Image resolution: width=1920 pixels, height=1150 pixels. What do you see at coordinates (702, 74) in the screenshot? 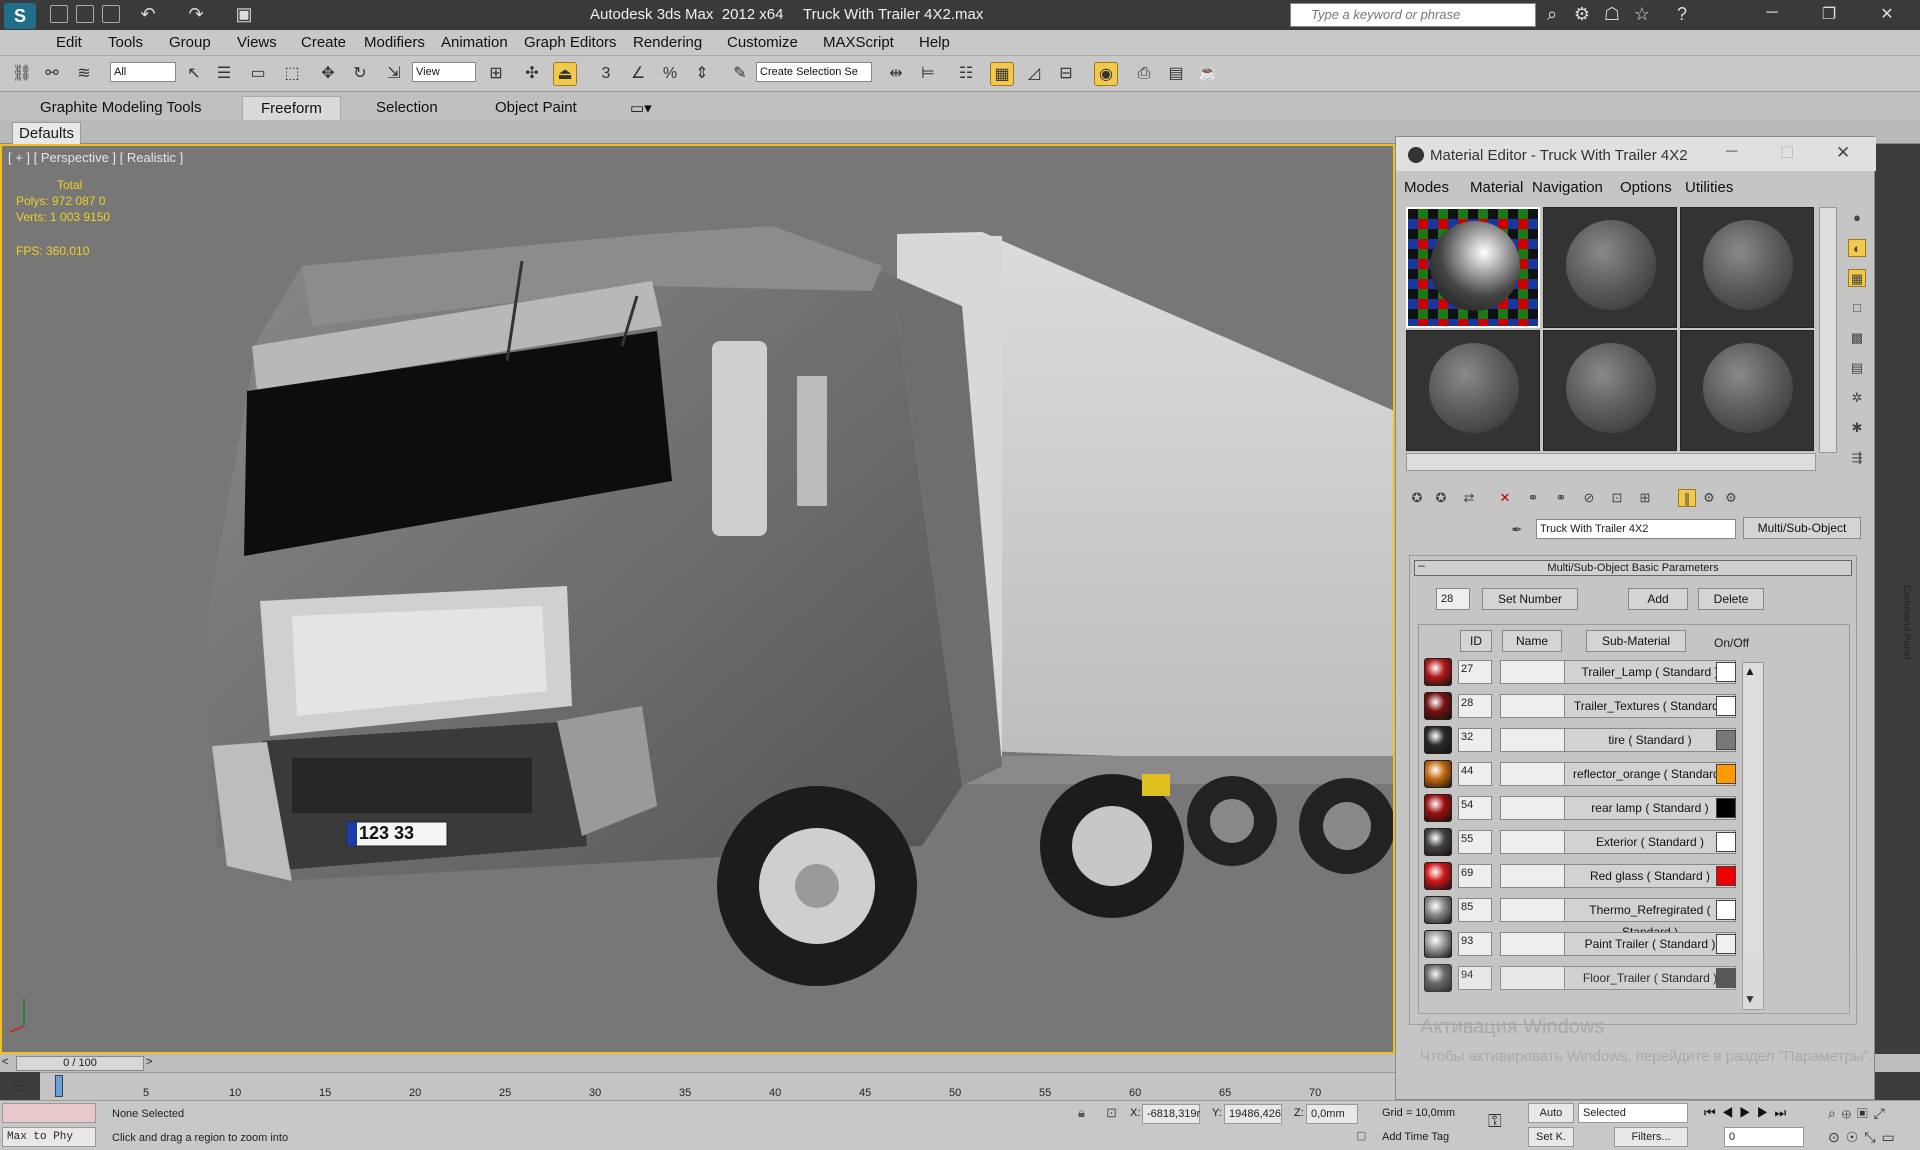
I see `spinner-snap-icon: ⇕` at bounding box center [702, 74].